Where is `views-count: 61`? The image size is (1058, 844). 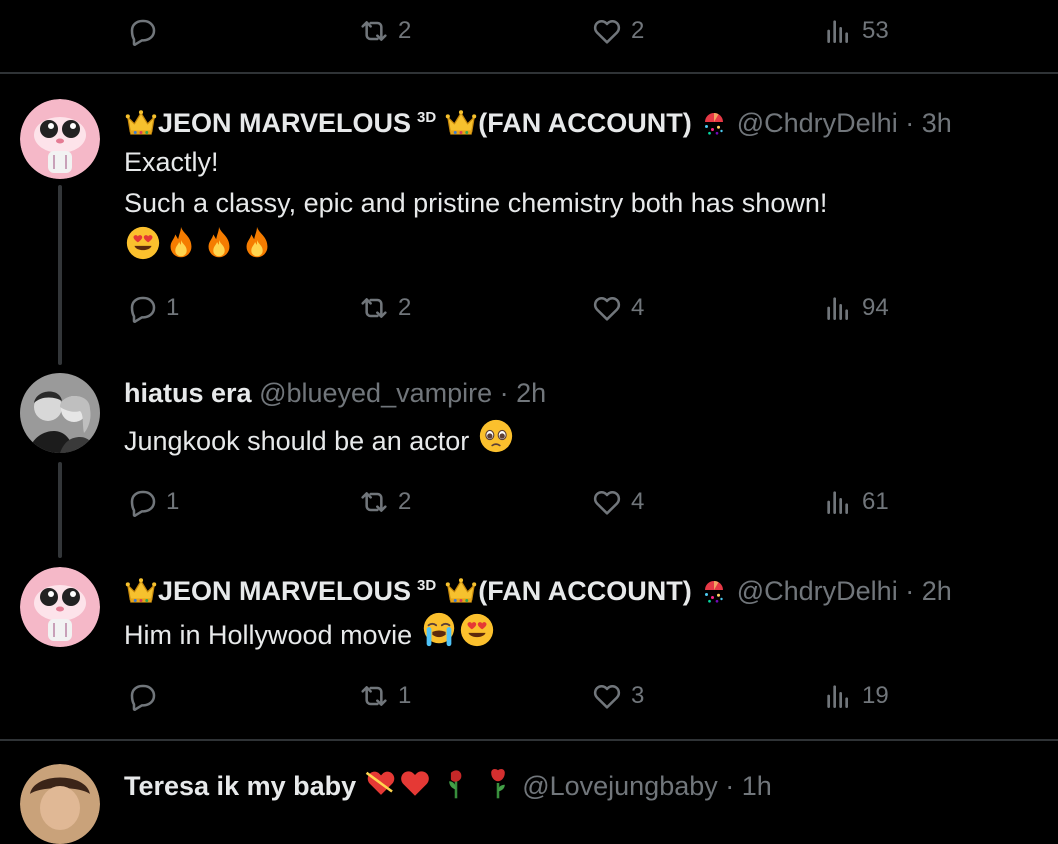
views-count: 61 is located at coordinates (875, 501).